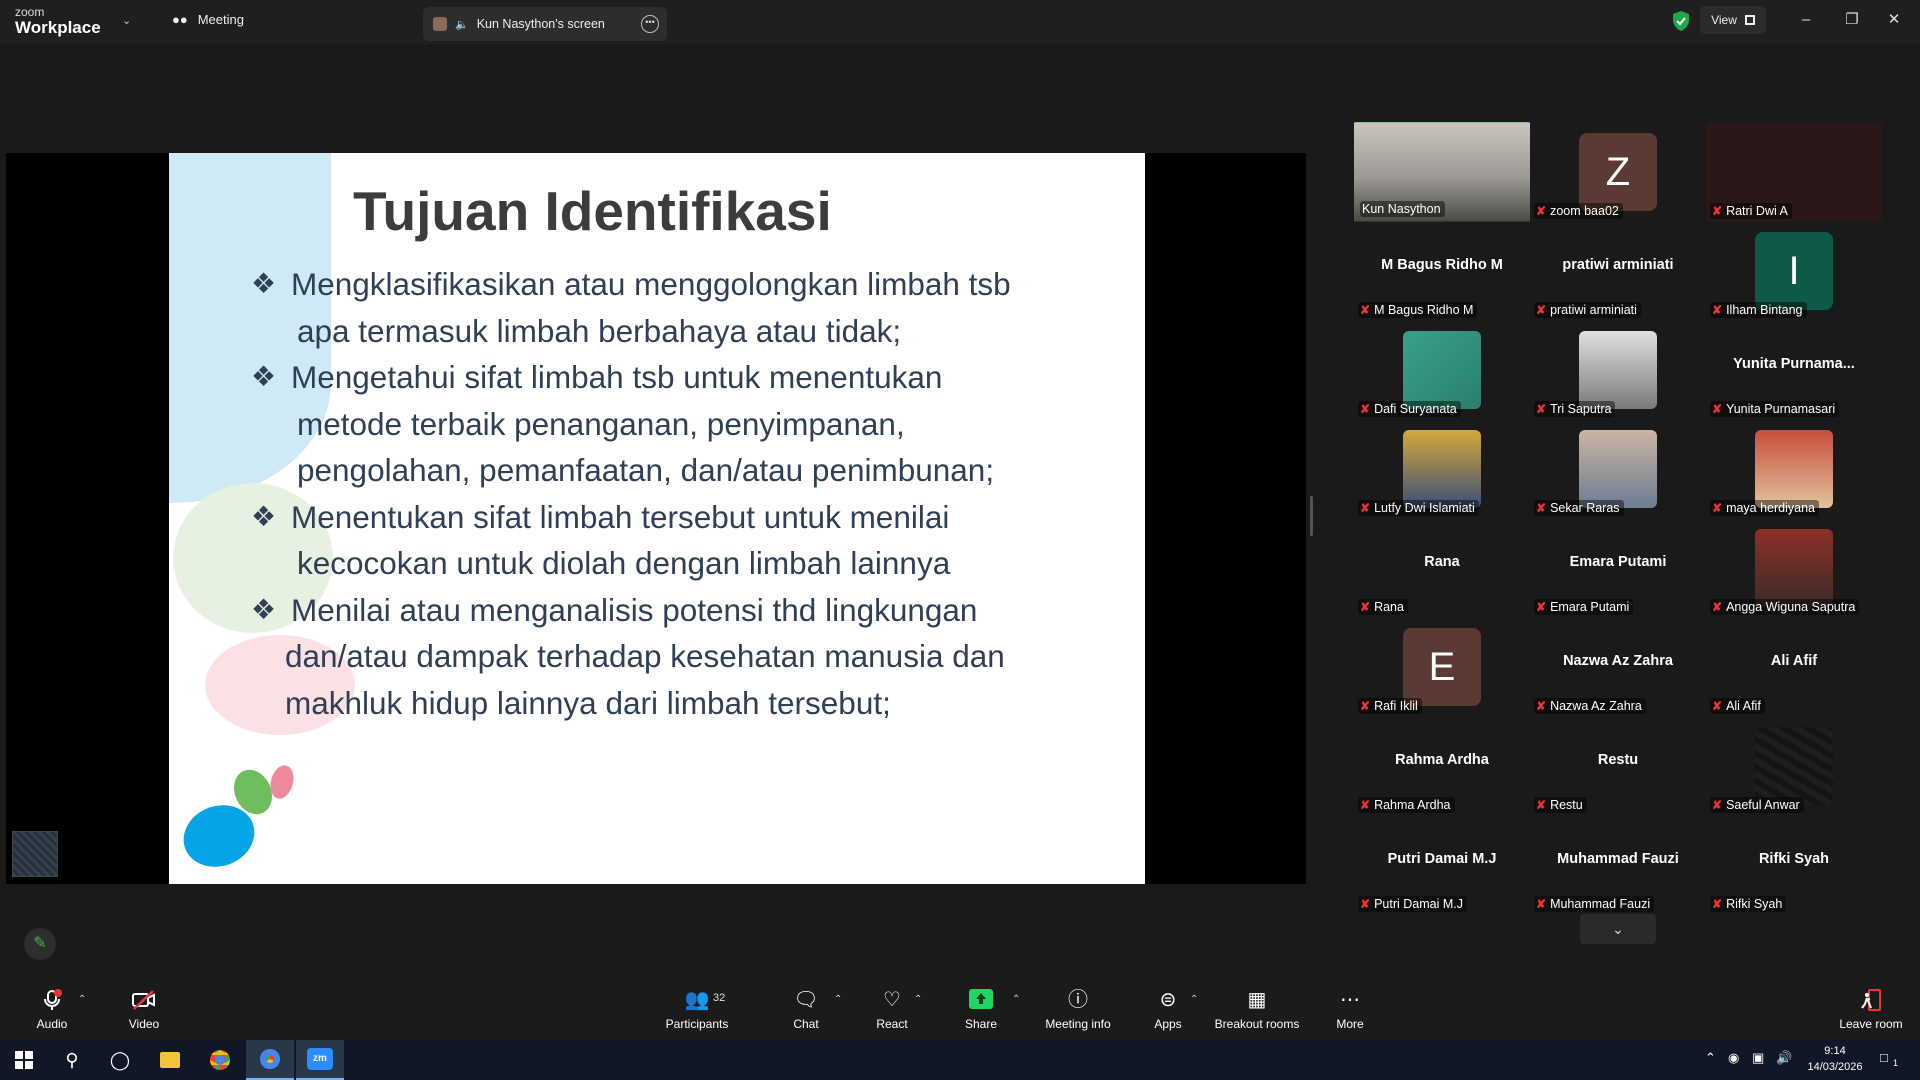  I want to click on restore-icon: ❐, so click(1852, 20).